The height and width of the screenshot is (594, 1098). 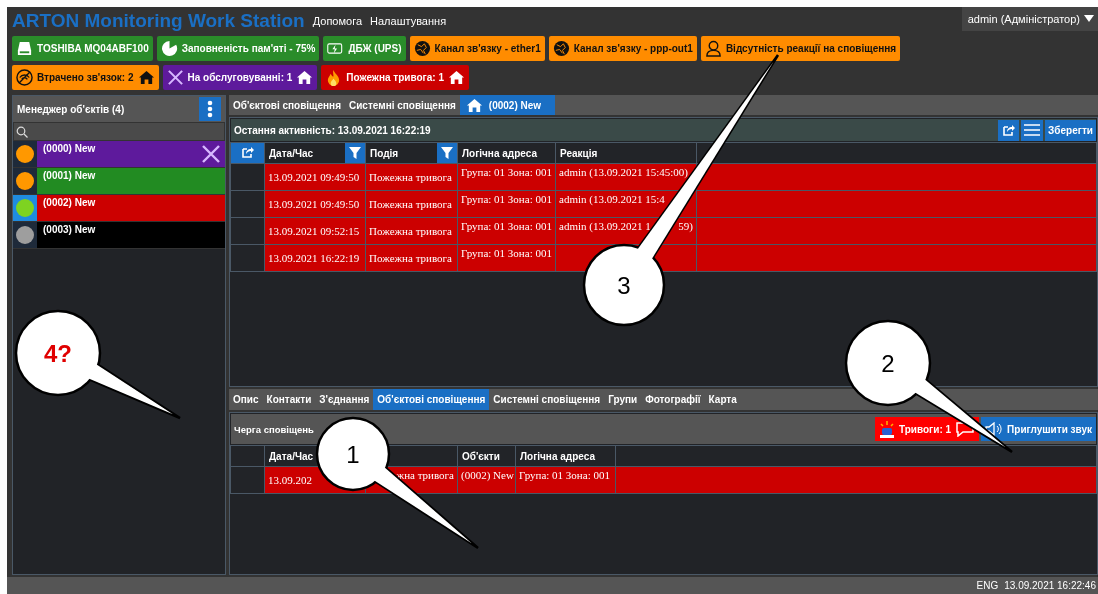 What do you see at coordinates (623, 172) in the screenshot?
I see `table-cell: admin (13.09.2021 15:45:00)` at bounding box center [623, 172].